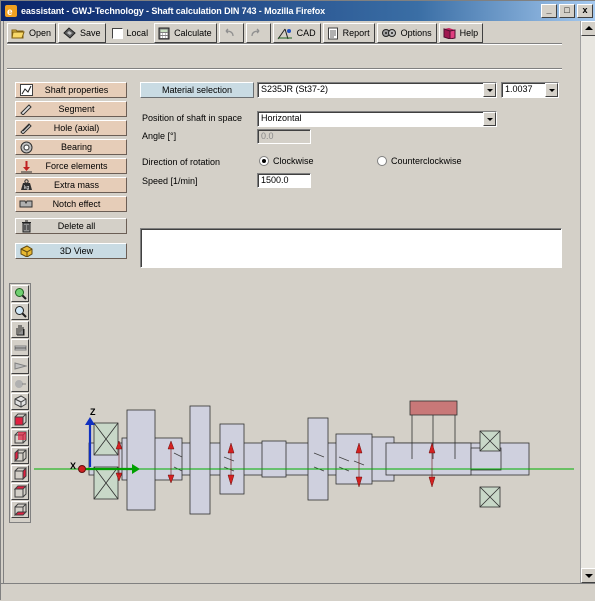 This screenshot has width=595, height=601. I want to click on force-elements-button: Force elements, so click(71, 166).